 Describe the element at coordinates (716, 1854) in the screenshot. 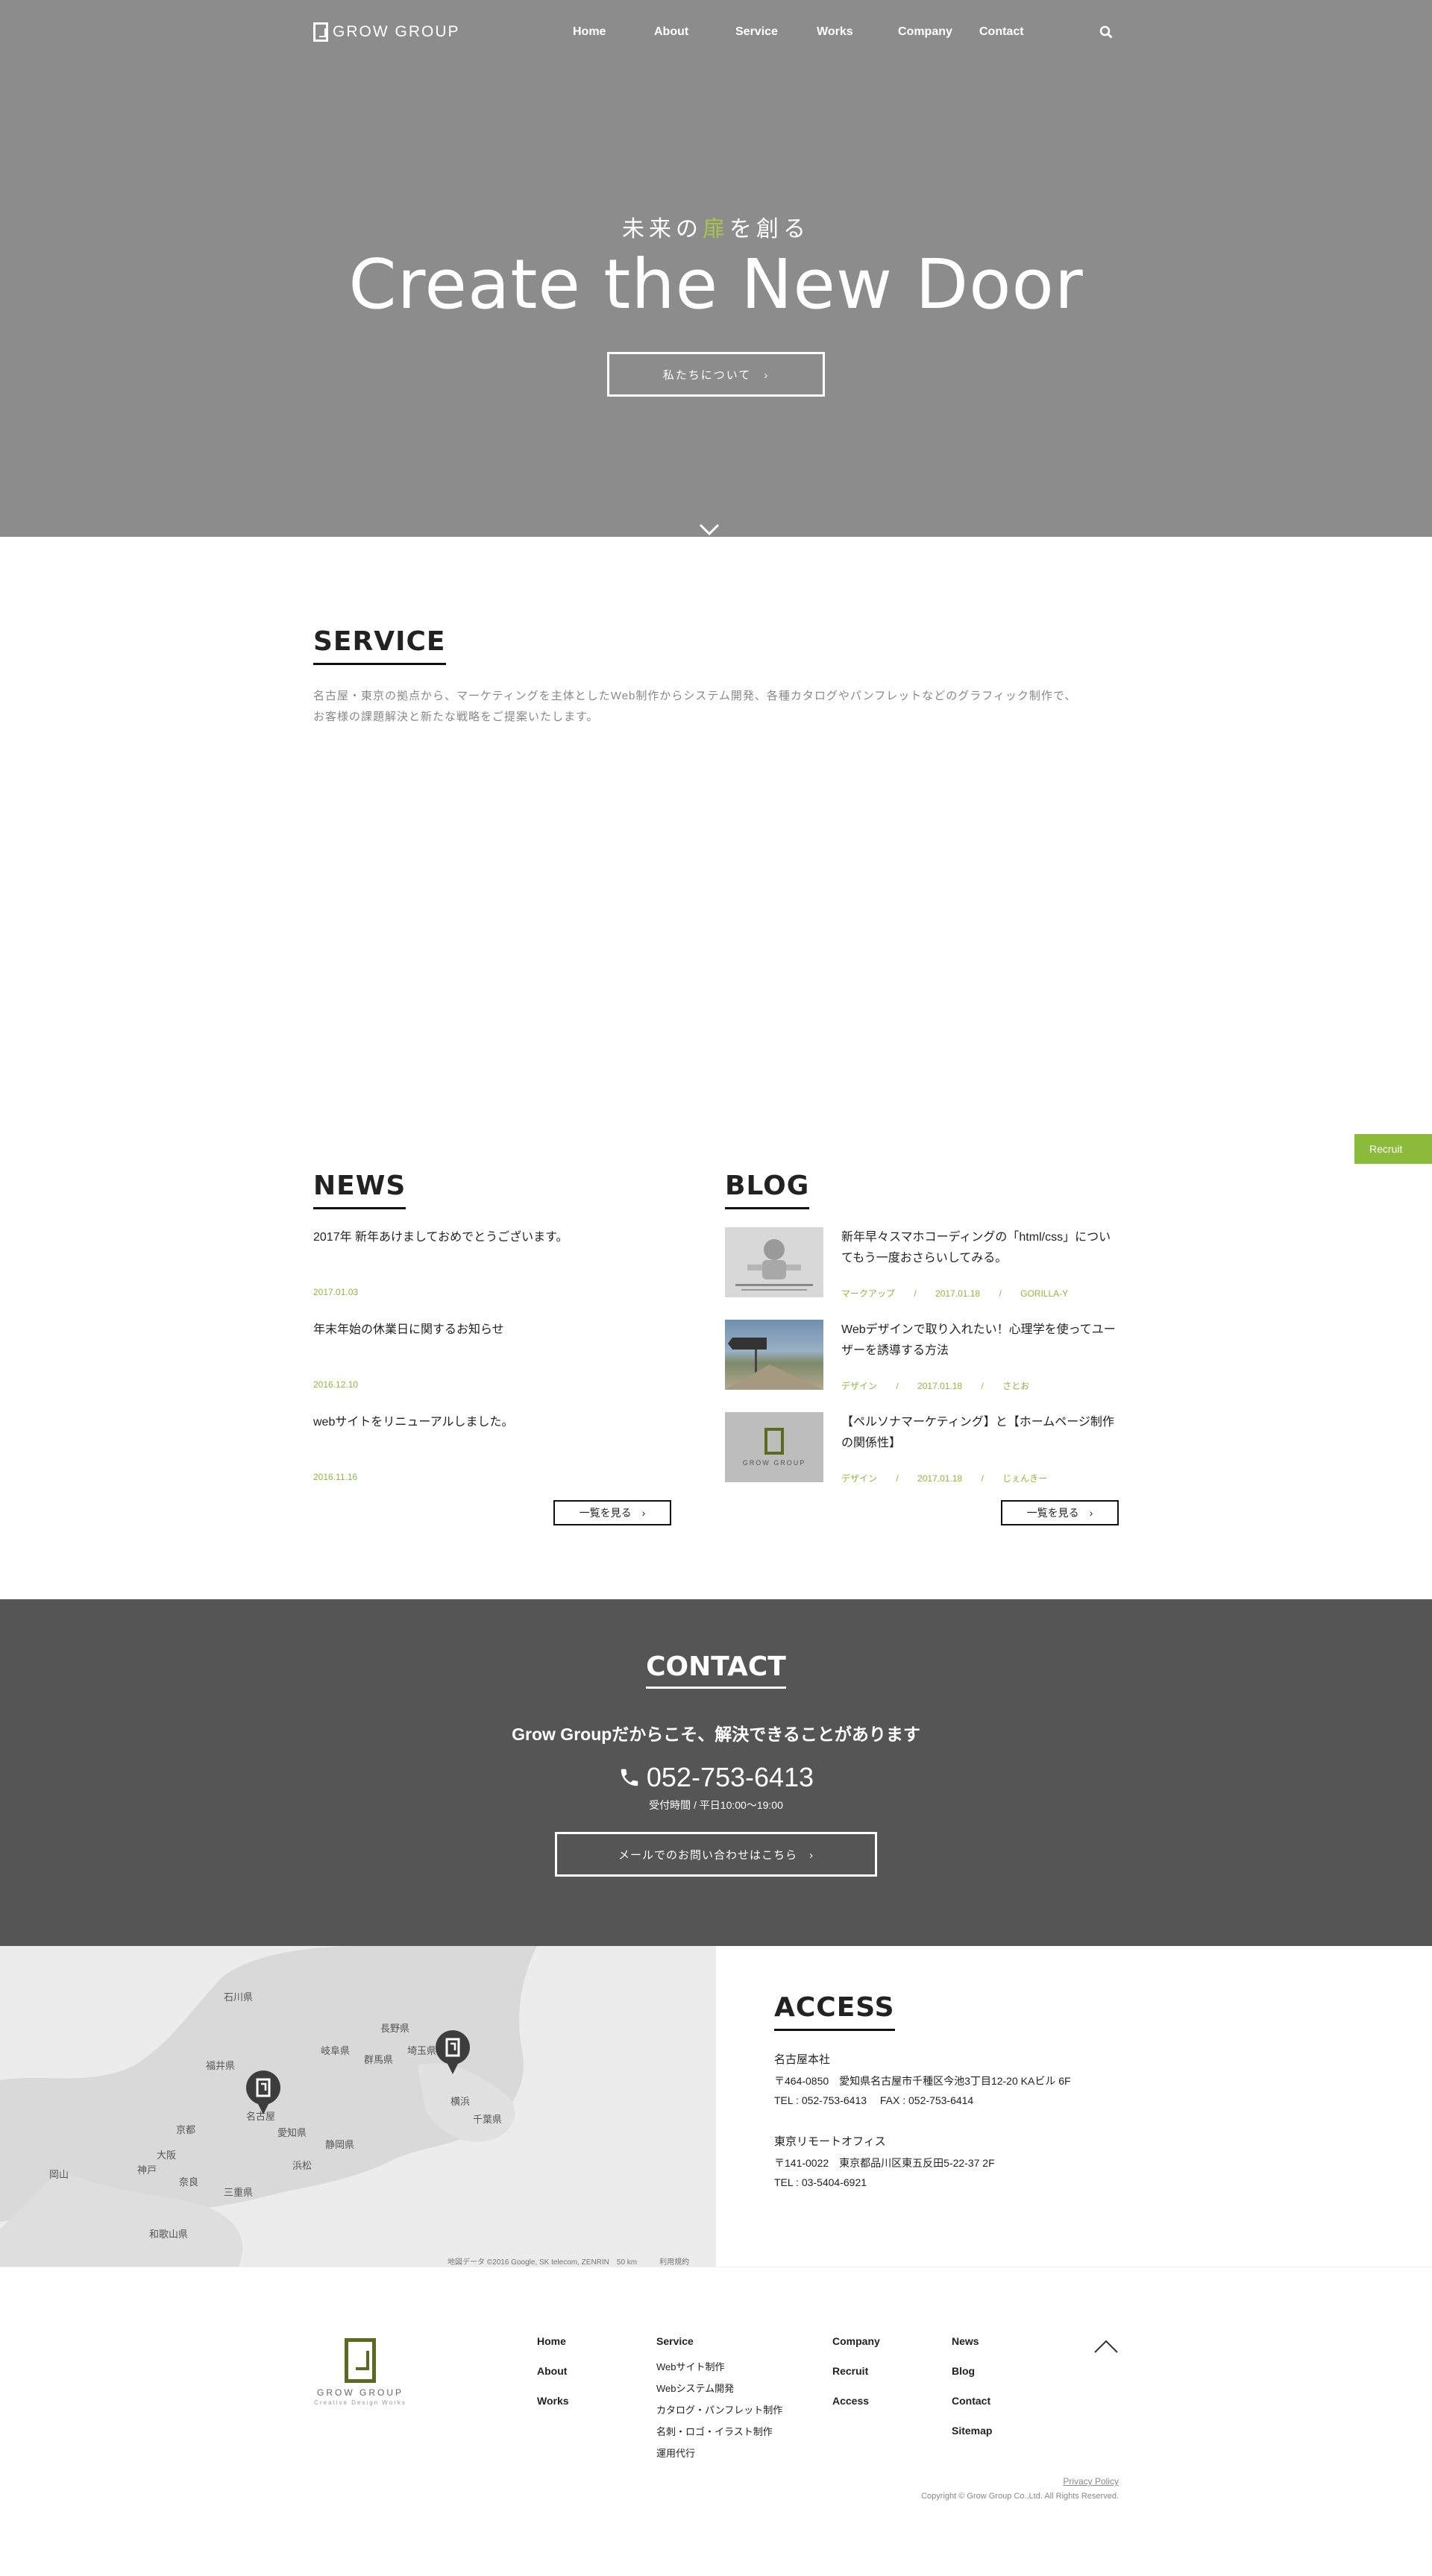

I see `email-contact-button: メールでのお問い合わせはこちら ›` at that location.